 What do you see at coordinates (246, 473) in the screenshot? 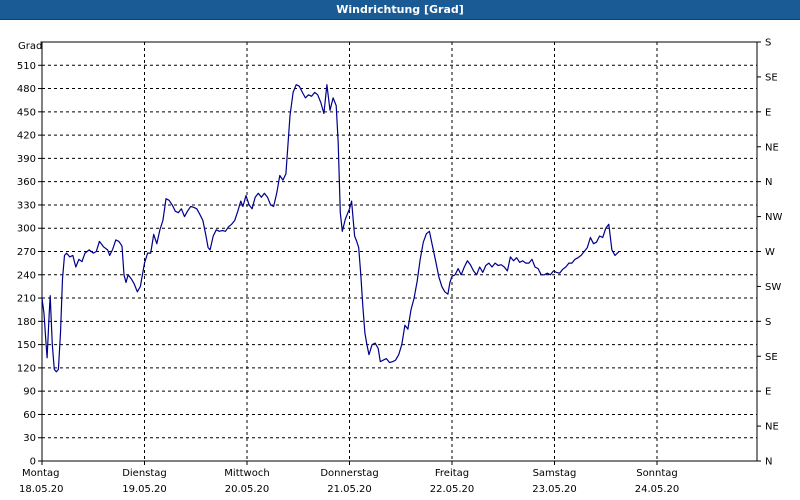
I see `x-tick-day-label: Mittwoch` at bounding box center [246, 473].